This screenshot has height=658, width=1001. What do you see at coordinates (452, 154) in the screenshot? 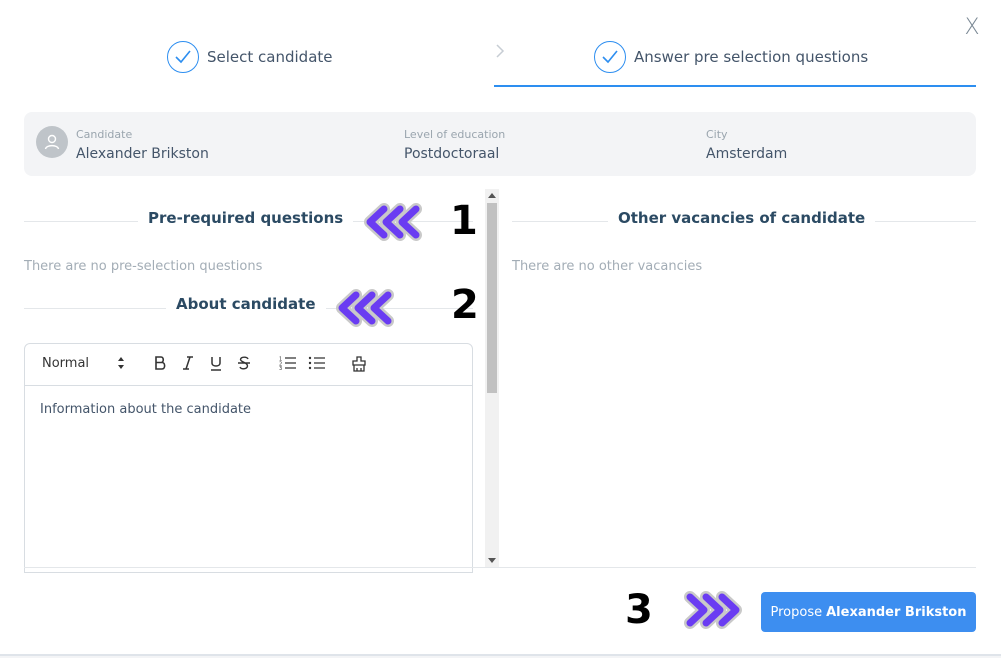
I see `field-value: Postdoctoraal` at bounding box center [452, 154].